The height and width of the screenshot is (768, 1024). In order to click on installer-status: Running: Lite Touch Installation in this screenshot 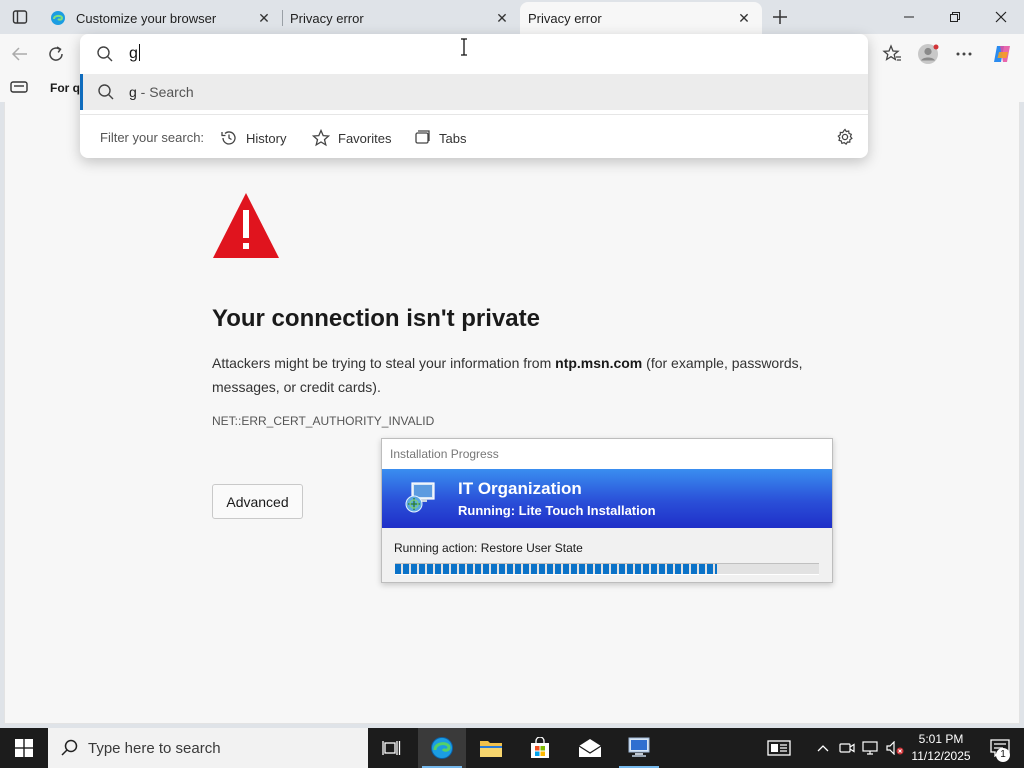, I will do `click(557, 510)`.